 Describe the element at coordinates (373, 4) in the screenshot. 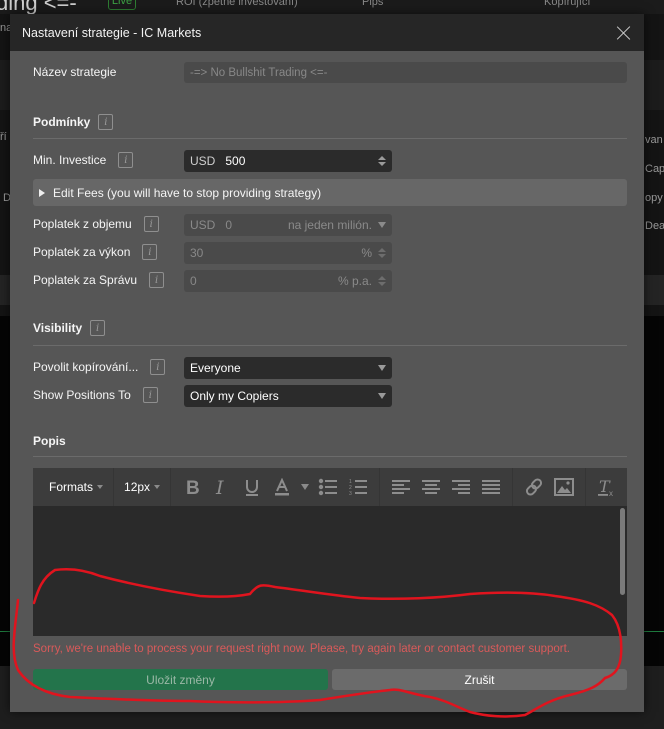

I see `background-column-pips: Pips` at that location.